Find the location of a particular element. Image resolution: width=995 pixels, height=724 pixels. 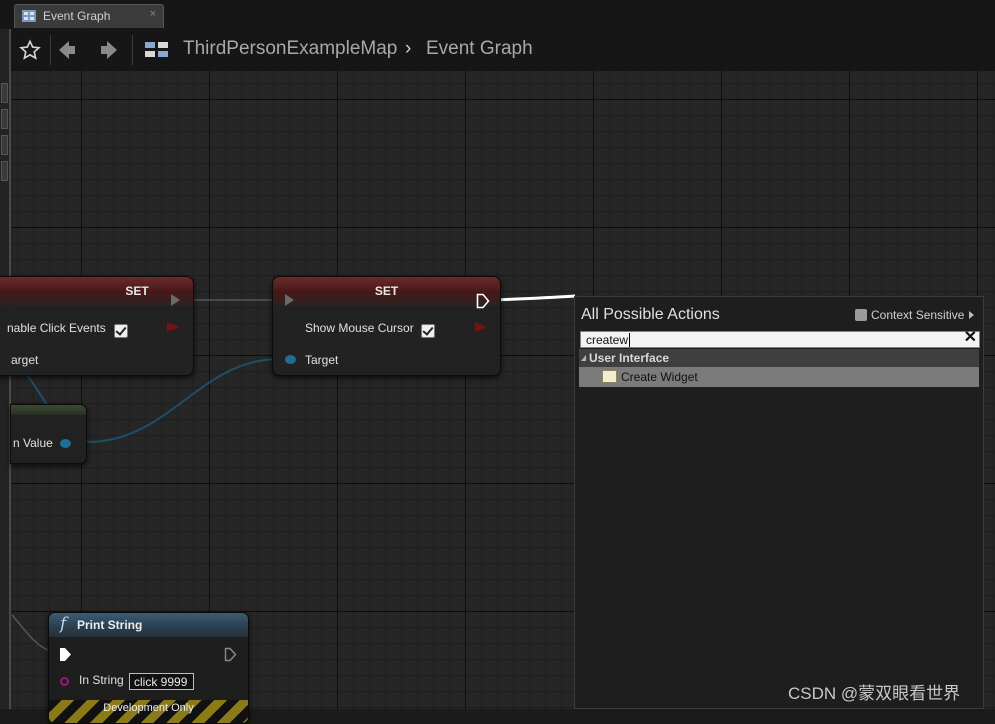

string-pin is located at coordinates (64, 681).